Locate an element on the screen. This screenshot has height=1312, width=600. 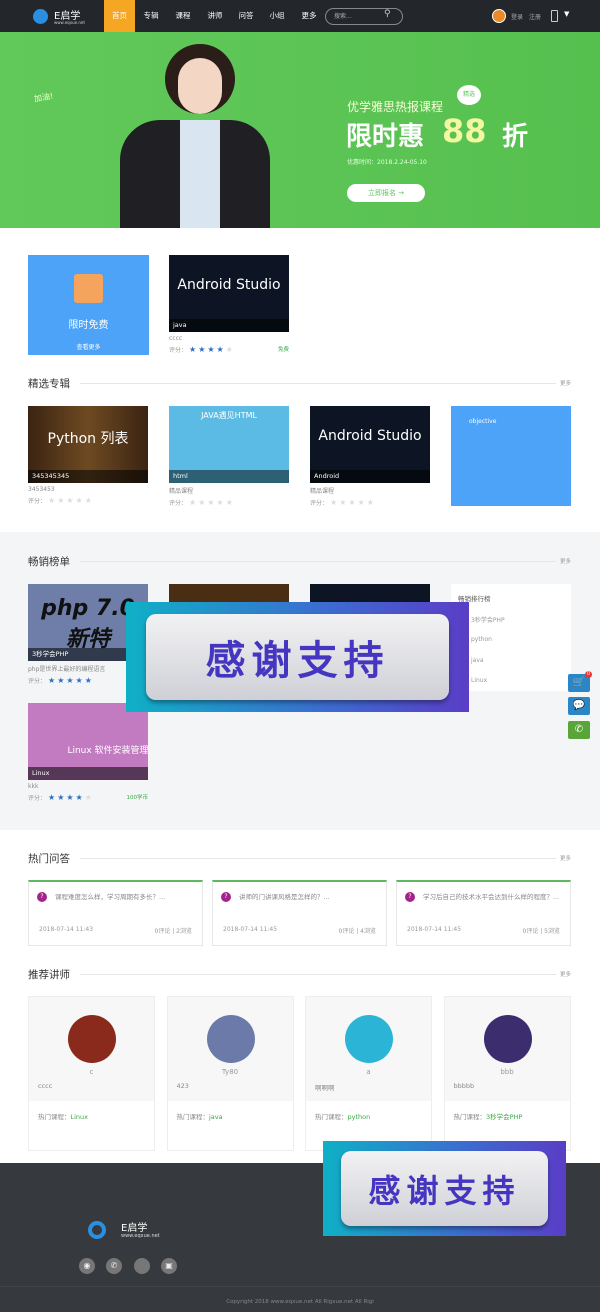
search-icon: ⚲ is located at coordinates (387, 14).